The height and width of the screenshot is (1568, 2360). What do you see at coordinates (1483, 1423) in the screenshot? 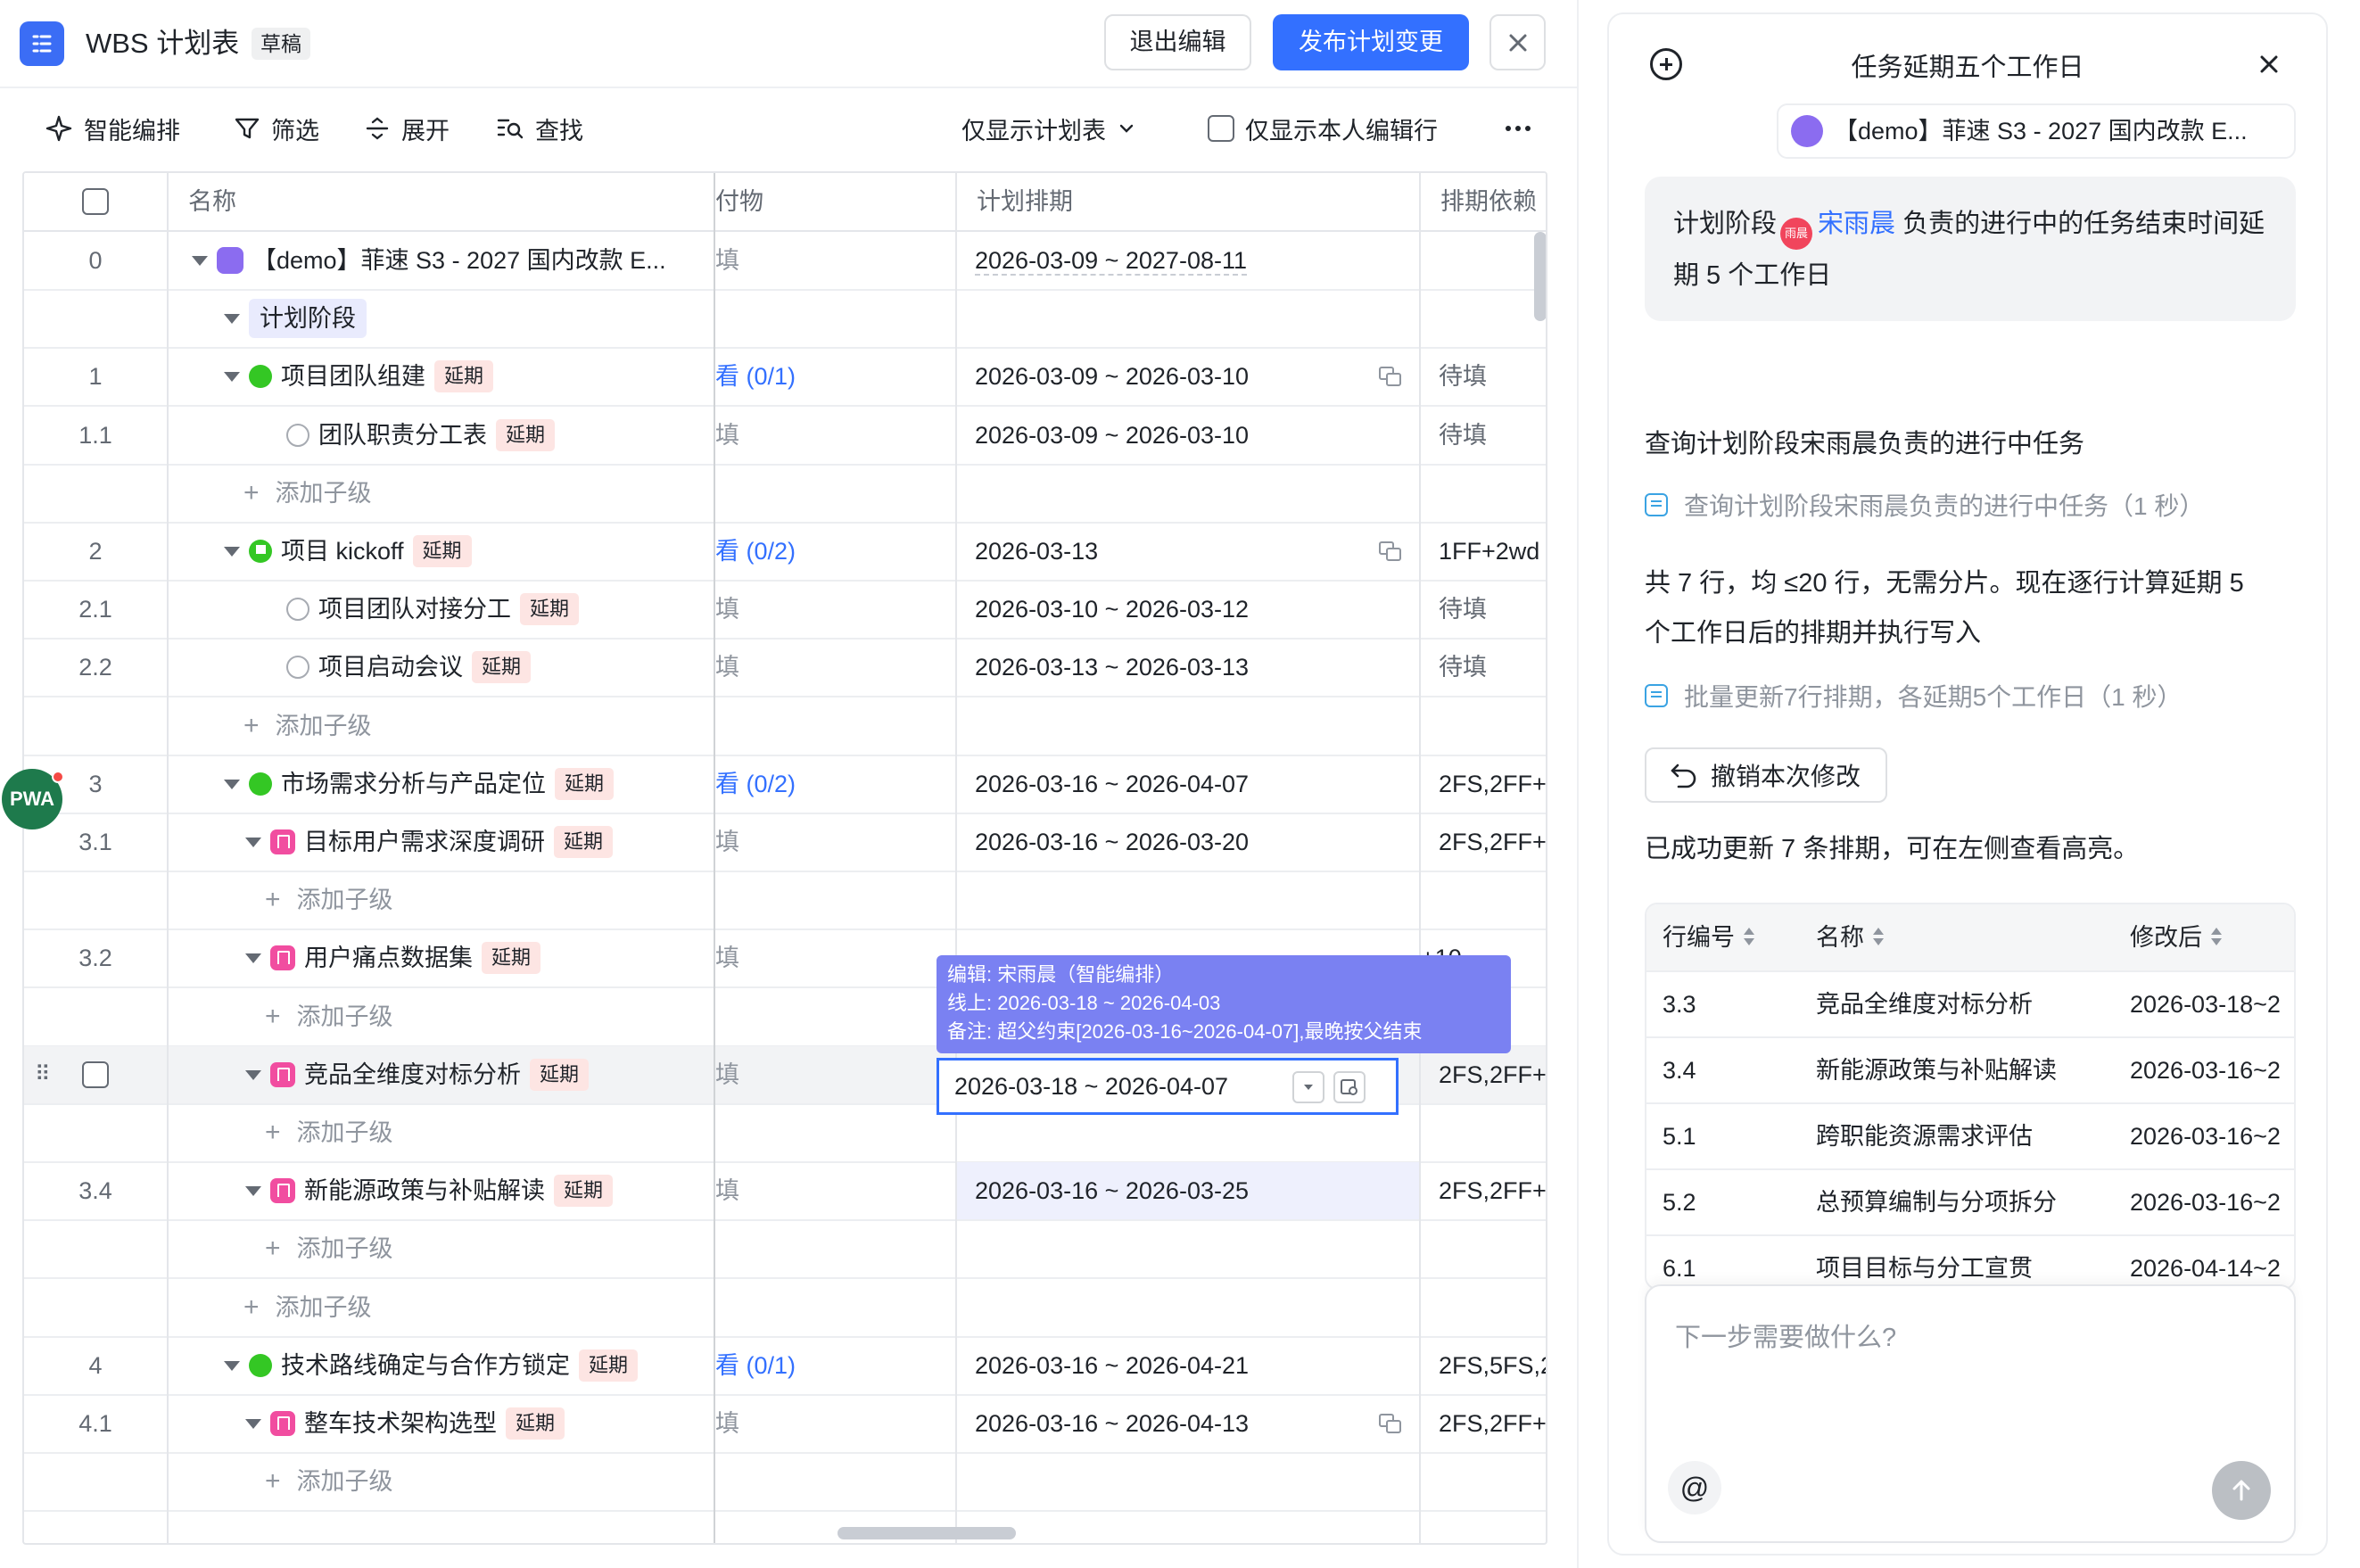
I see `dependency-cell: 2FS,2FF+2` at bounding box center [1483, 1423].